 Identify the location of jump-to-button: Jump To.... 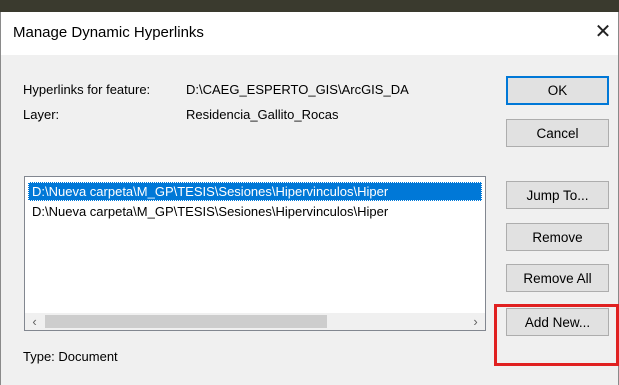
(557, 195).